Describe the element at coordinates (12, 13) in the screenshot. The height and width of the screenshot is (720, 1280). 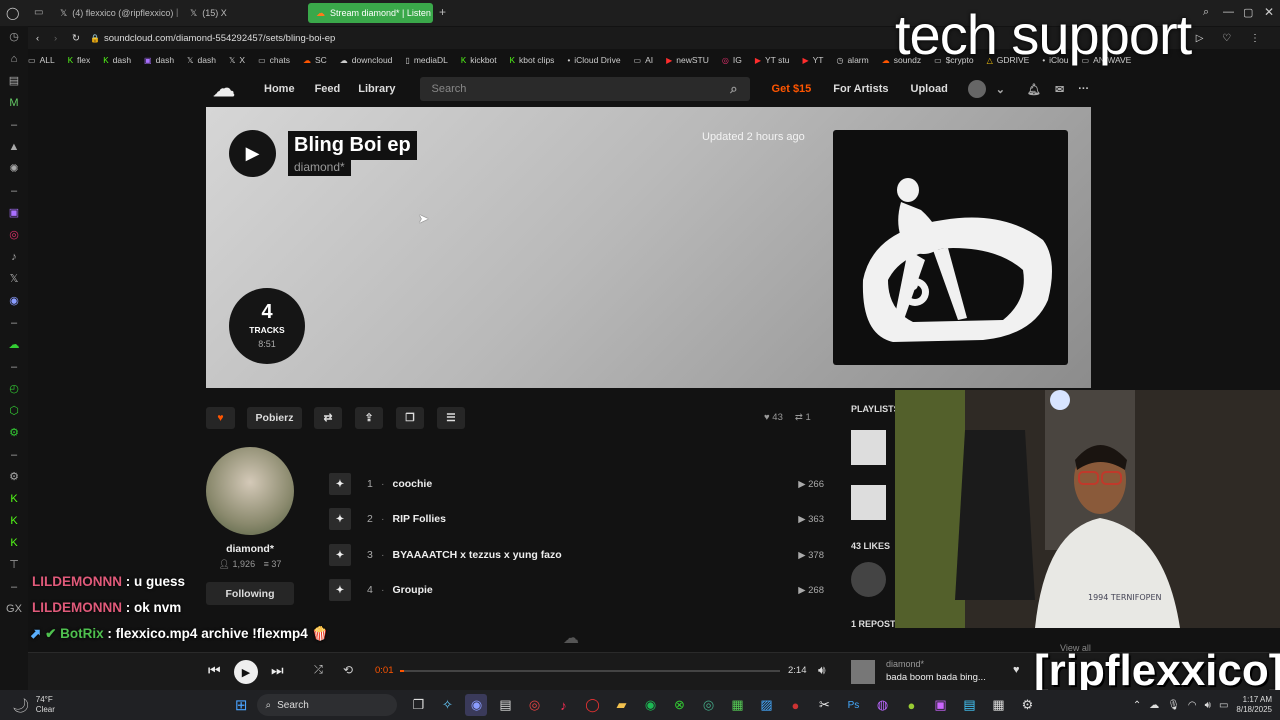
I see `opera-logo-icon: ◯` at that location.